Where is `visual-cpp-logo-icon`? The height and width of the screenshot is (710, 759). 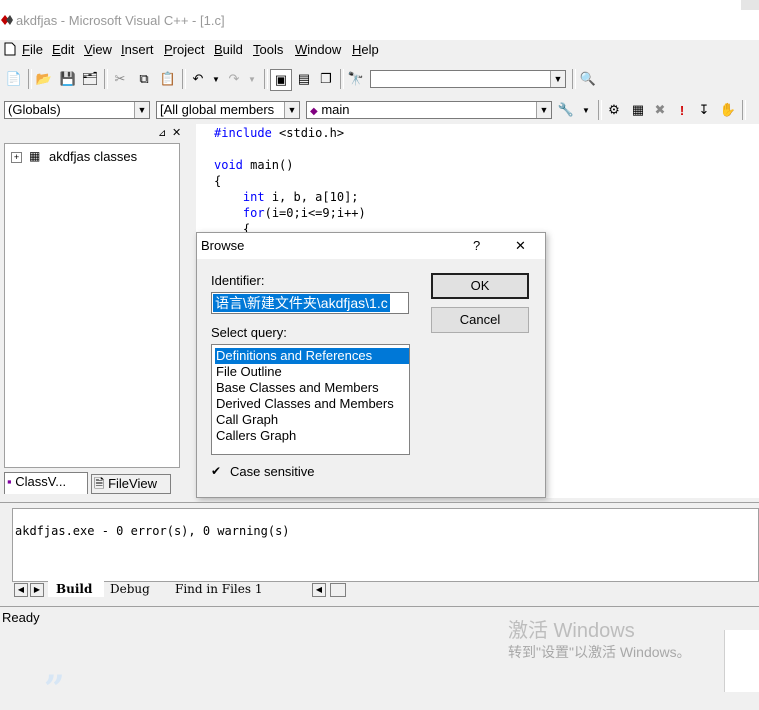 visual-cpp-logo-icon is located at coordinates (7, 20).